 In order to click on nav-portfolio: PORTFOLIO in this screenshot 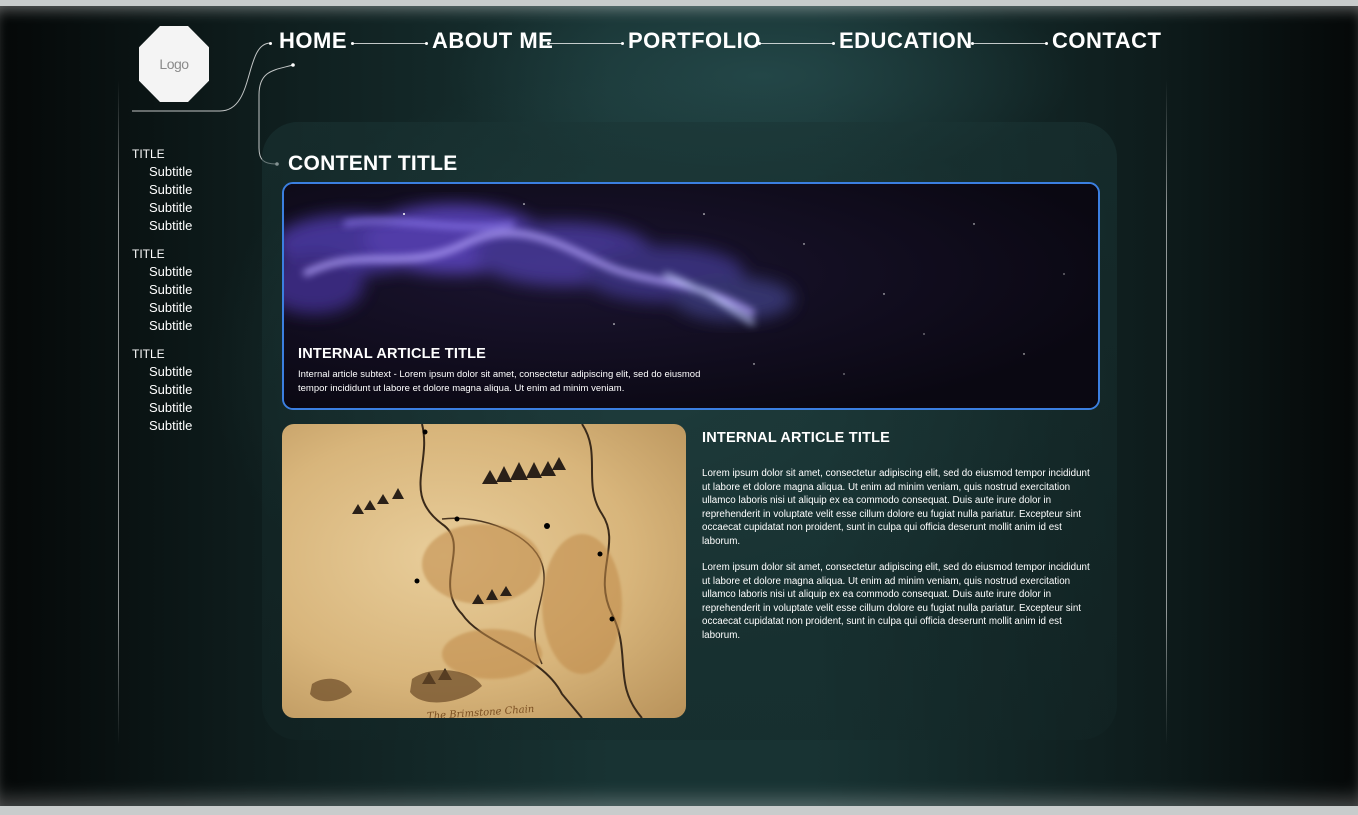, I will do `click(694, 41)`.